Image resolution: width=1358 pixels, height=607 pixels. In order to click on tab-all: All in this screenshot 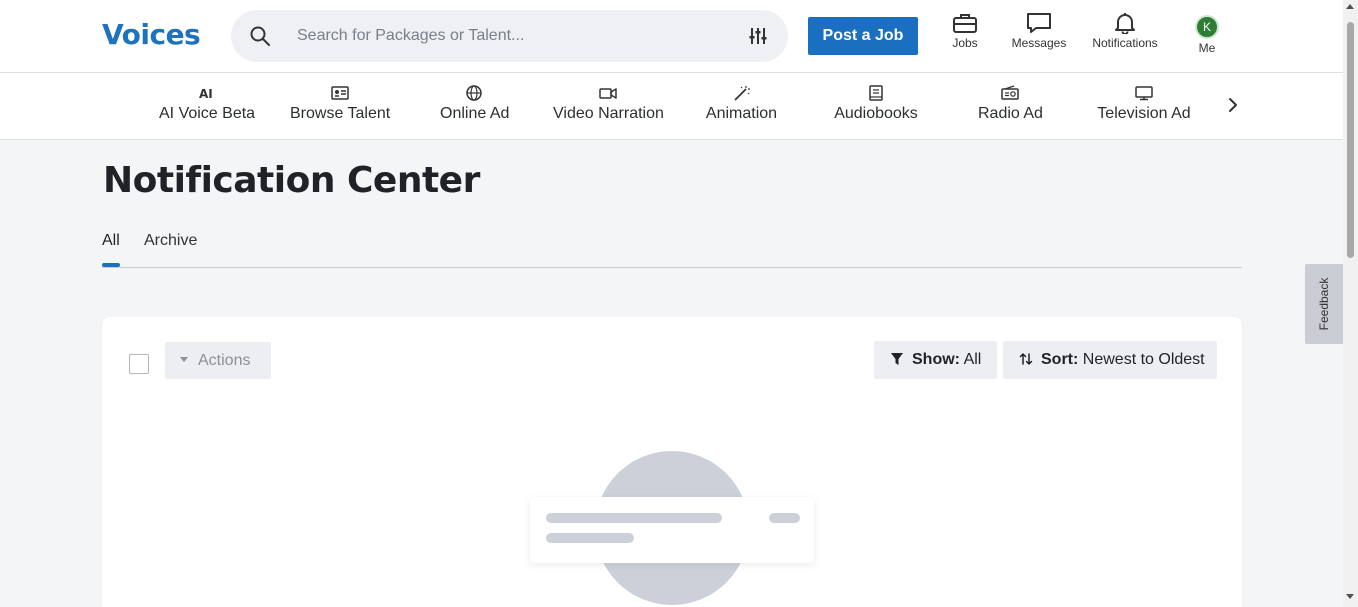, I will do `click(111, 241)`.